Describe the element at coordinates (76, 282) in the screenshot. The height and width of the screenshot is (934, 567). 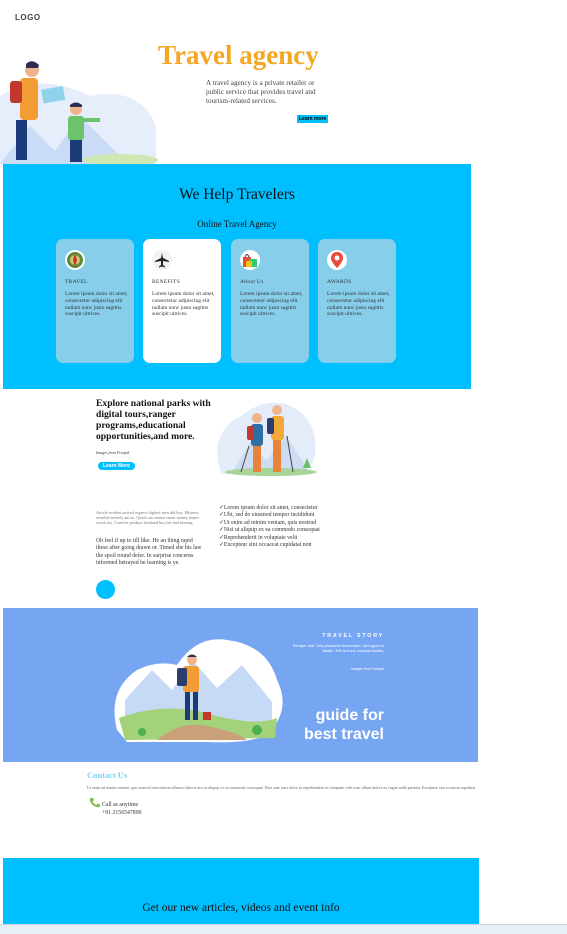
I see `card-title: TRAVEL` at that location.